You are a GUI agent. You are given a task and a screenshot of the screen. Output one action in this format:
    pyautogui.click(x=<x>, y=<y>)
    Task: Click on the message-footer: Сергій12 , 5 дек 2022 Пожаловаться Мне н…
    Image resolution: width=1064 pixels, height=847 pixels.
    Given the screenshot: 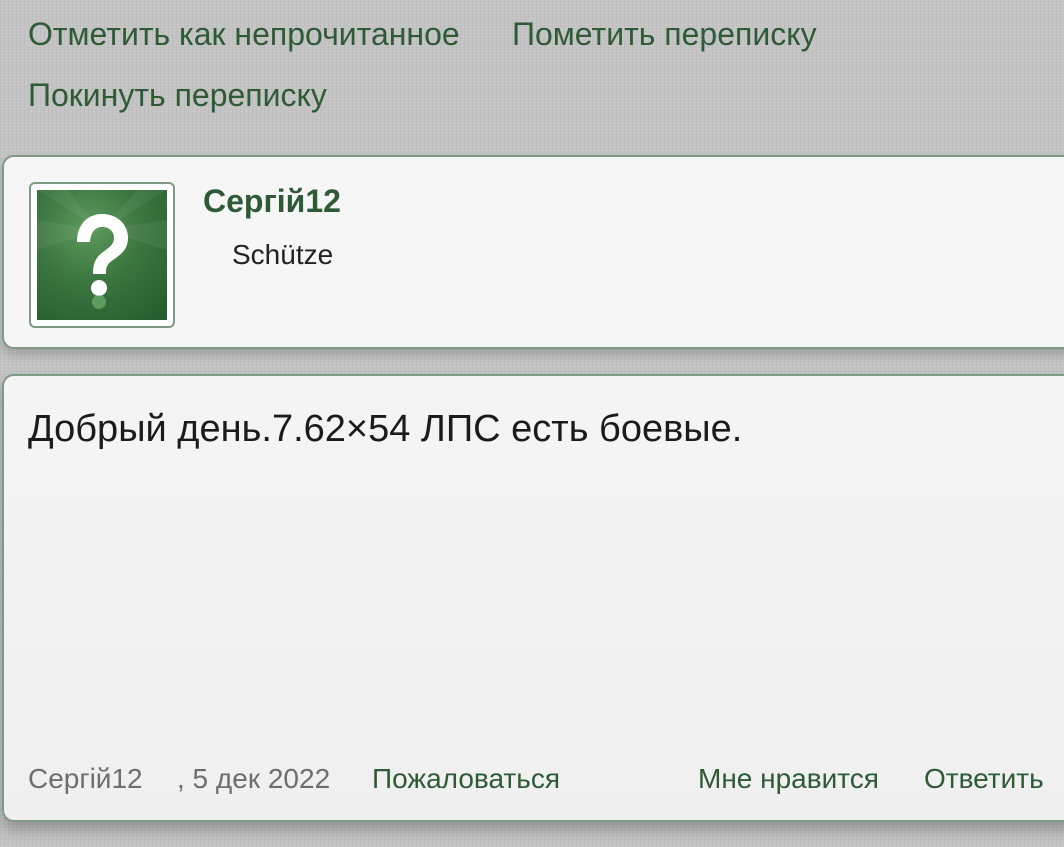 What is the action you would take?
    pyautogui.click(x=534, y=779)
    